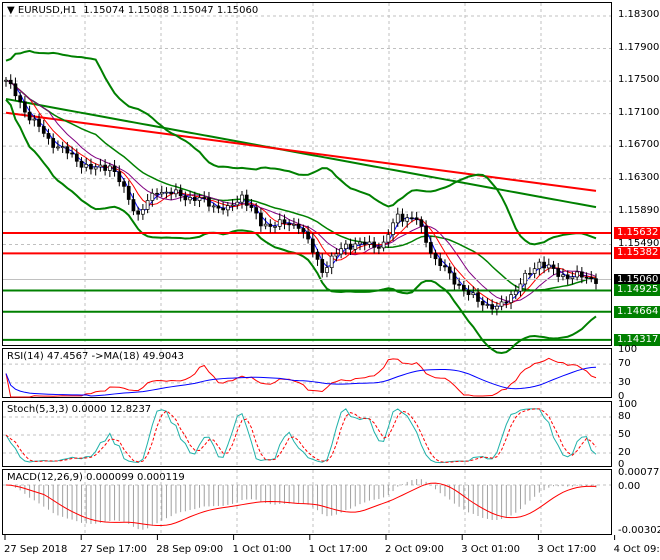 Image resolution: width=660 pixels, height=560 pixels. Describe the element at coordinates (113, 549) in the screenshot. I see `time-axis-label: 27 Sep 17:00` at that location.